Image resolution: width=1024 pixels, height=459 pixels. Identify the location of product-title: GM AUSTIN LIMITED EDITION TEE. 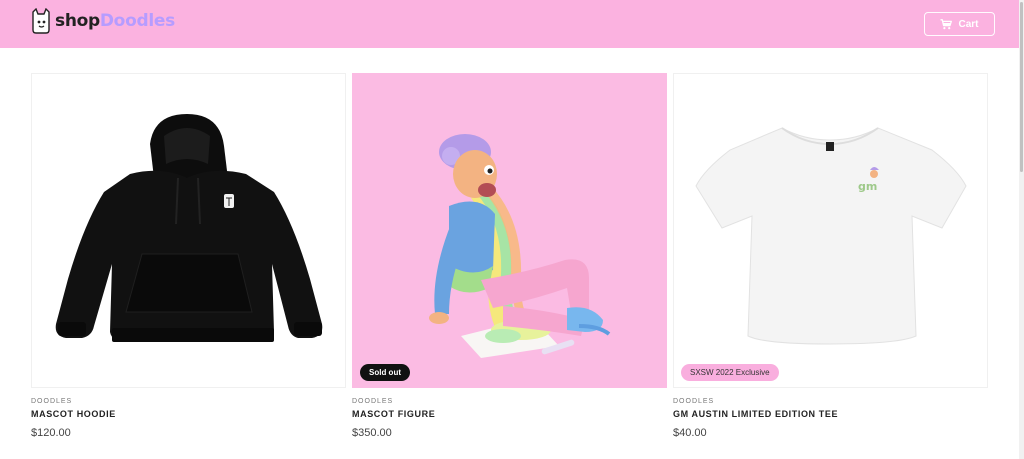
(830, 414).